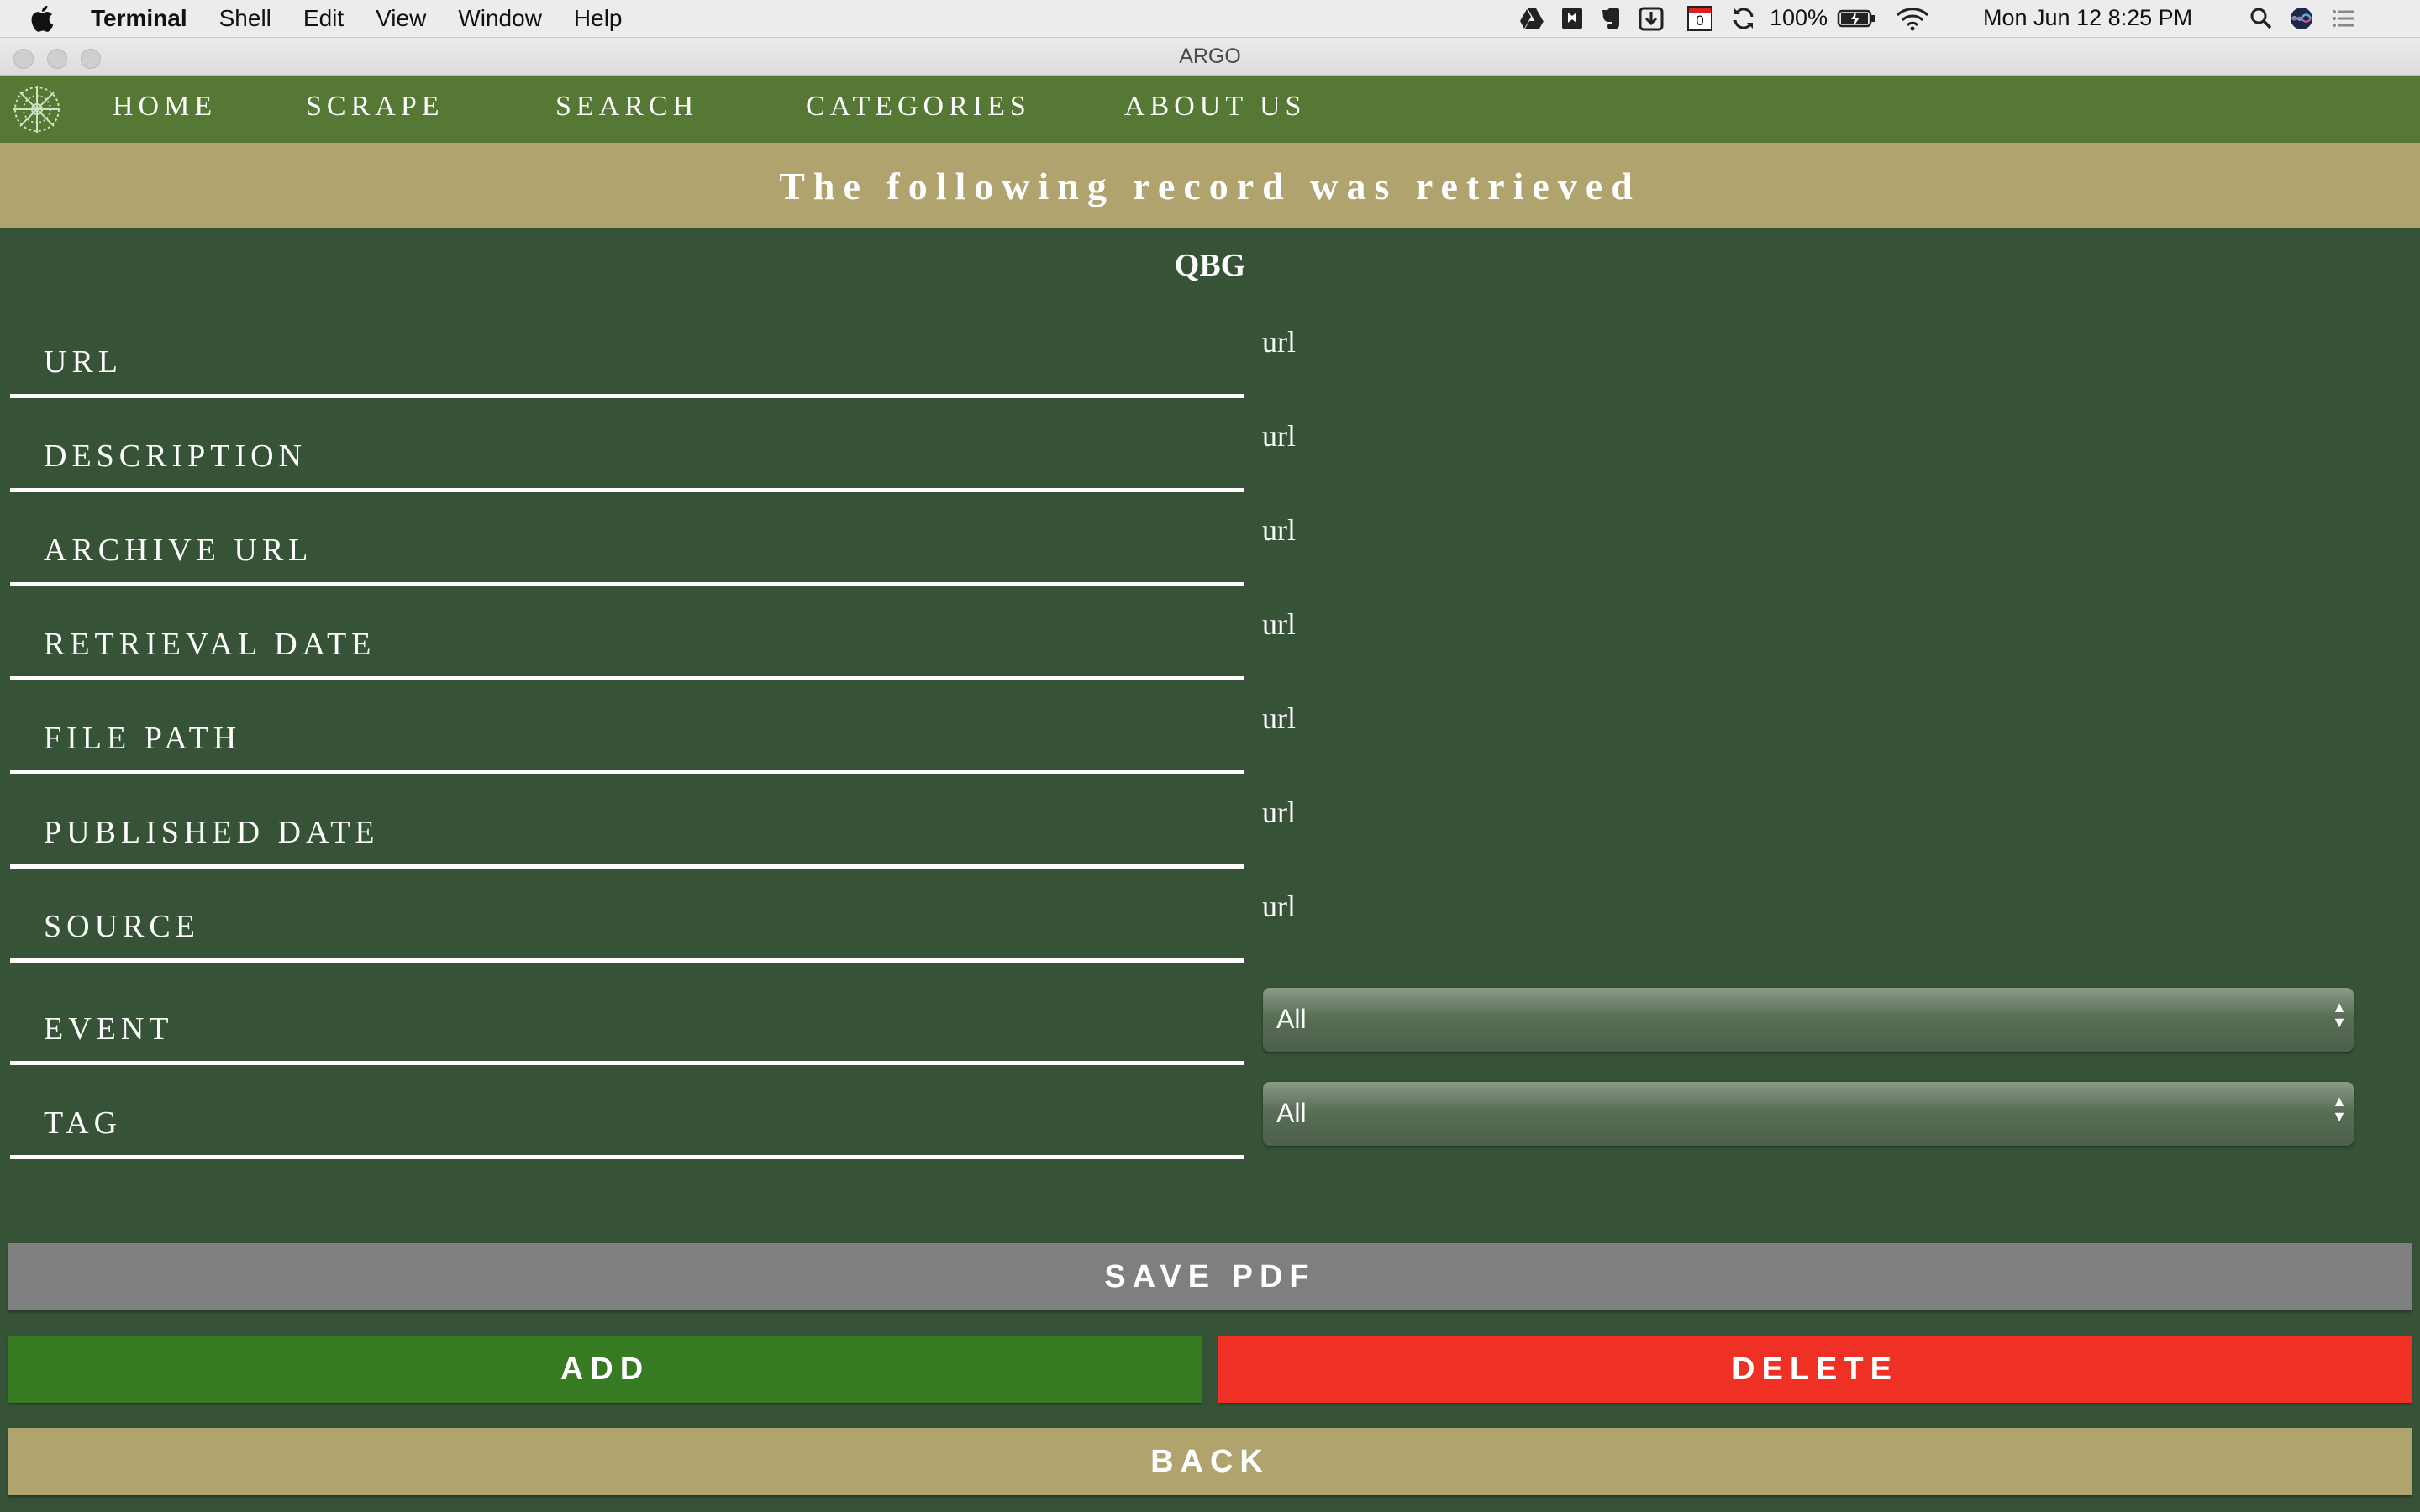 This screenshot has height=1512, width=2420. Describe the element at coordinates (83, 1123) in the screenshot. I see `field-label-text: TAG` at that location.